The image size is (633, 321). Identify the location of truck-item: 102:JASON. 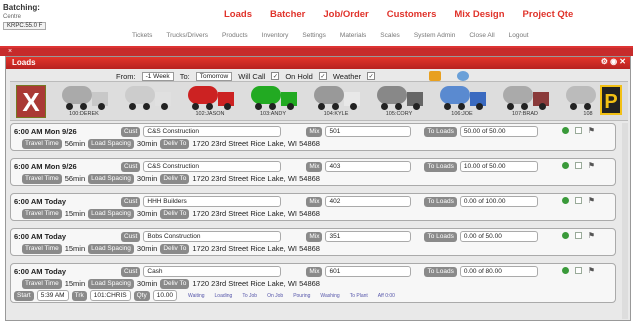
(210, 102).